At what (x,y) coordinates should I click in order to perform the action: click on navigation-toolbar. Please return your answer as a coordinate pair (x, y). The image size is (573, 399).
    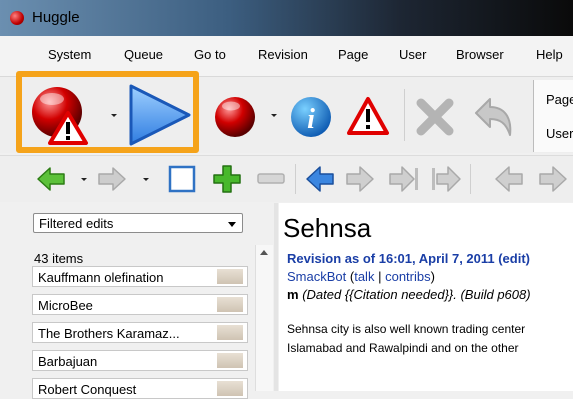
    Looking at the image, I should click on (286, 178).